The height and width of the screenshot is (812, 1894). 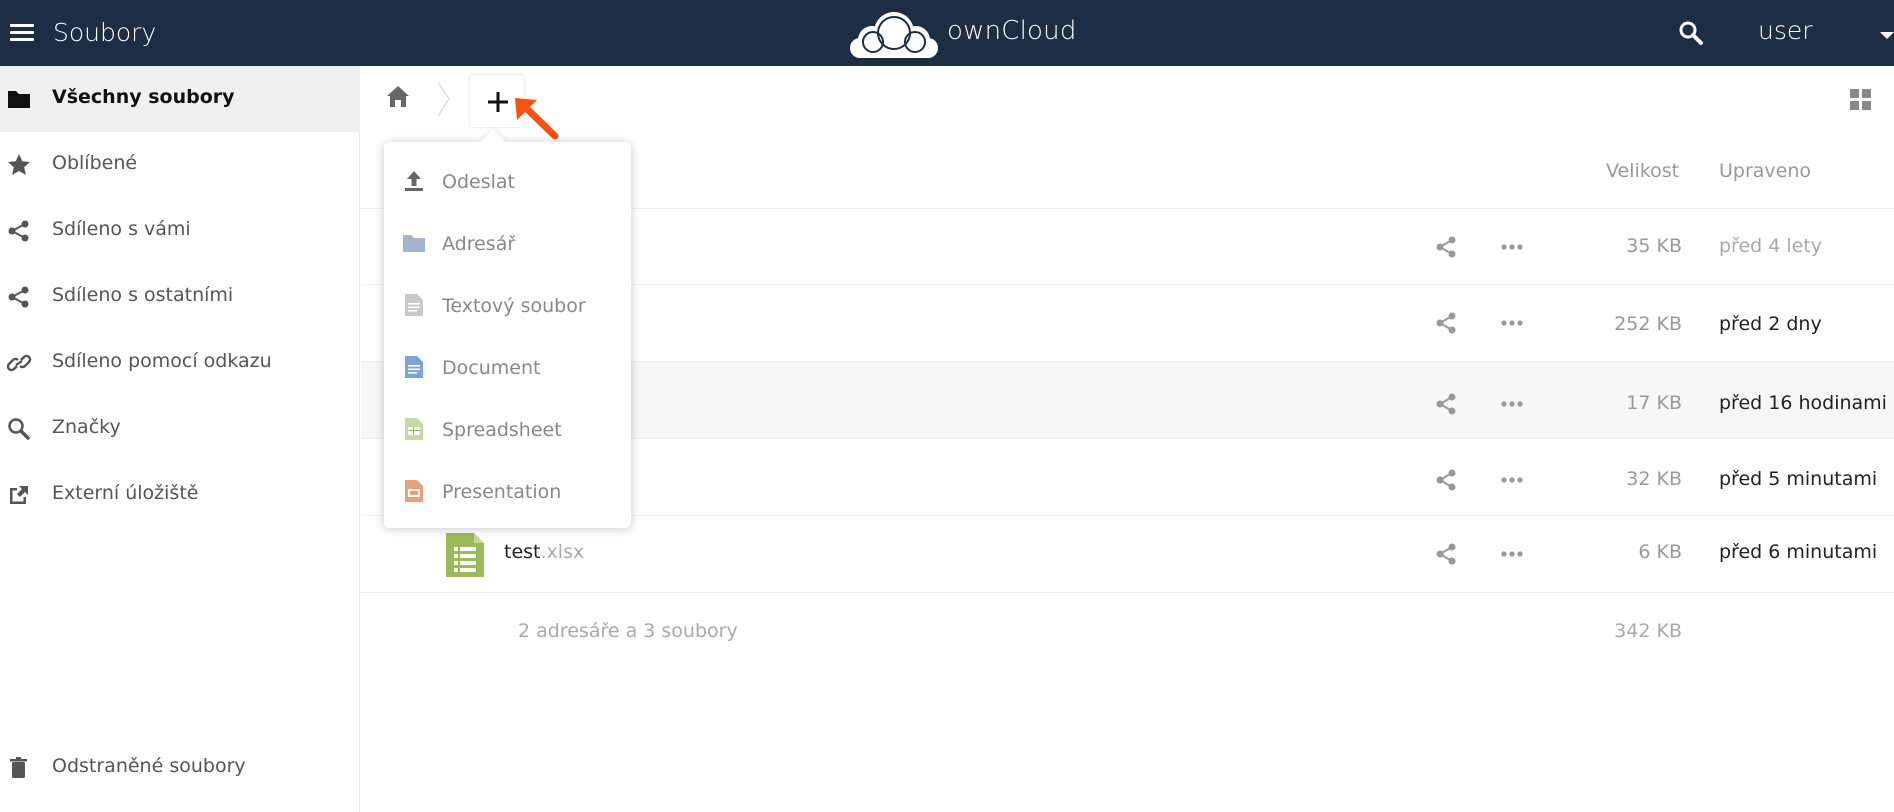 I want to click on plus-icon, so click(x=498, y=102).